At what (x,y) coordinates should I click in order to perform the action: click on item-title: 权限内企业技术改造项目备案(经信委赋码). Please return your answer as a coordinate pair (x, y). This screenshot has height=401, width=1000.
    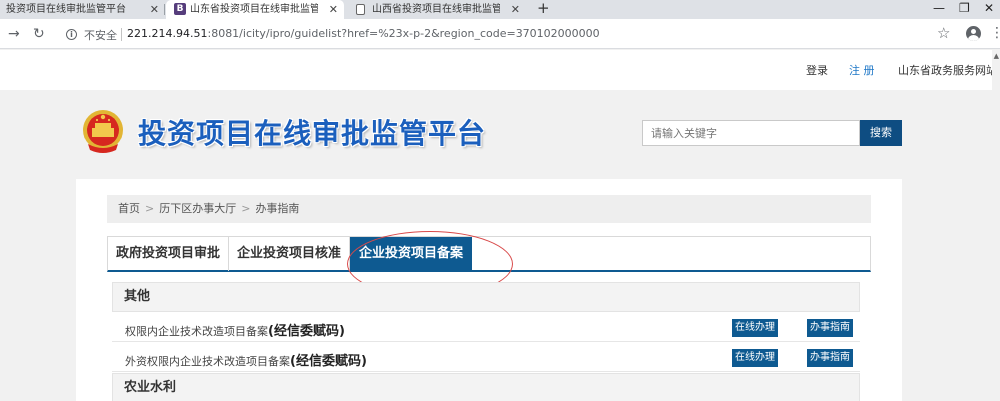
    Looking at the image, I should click on (235, 329).